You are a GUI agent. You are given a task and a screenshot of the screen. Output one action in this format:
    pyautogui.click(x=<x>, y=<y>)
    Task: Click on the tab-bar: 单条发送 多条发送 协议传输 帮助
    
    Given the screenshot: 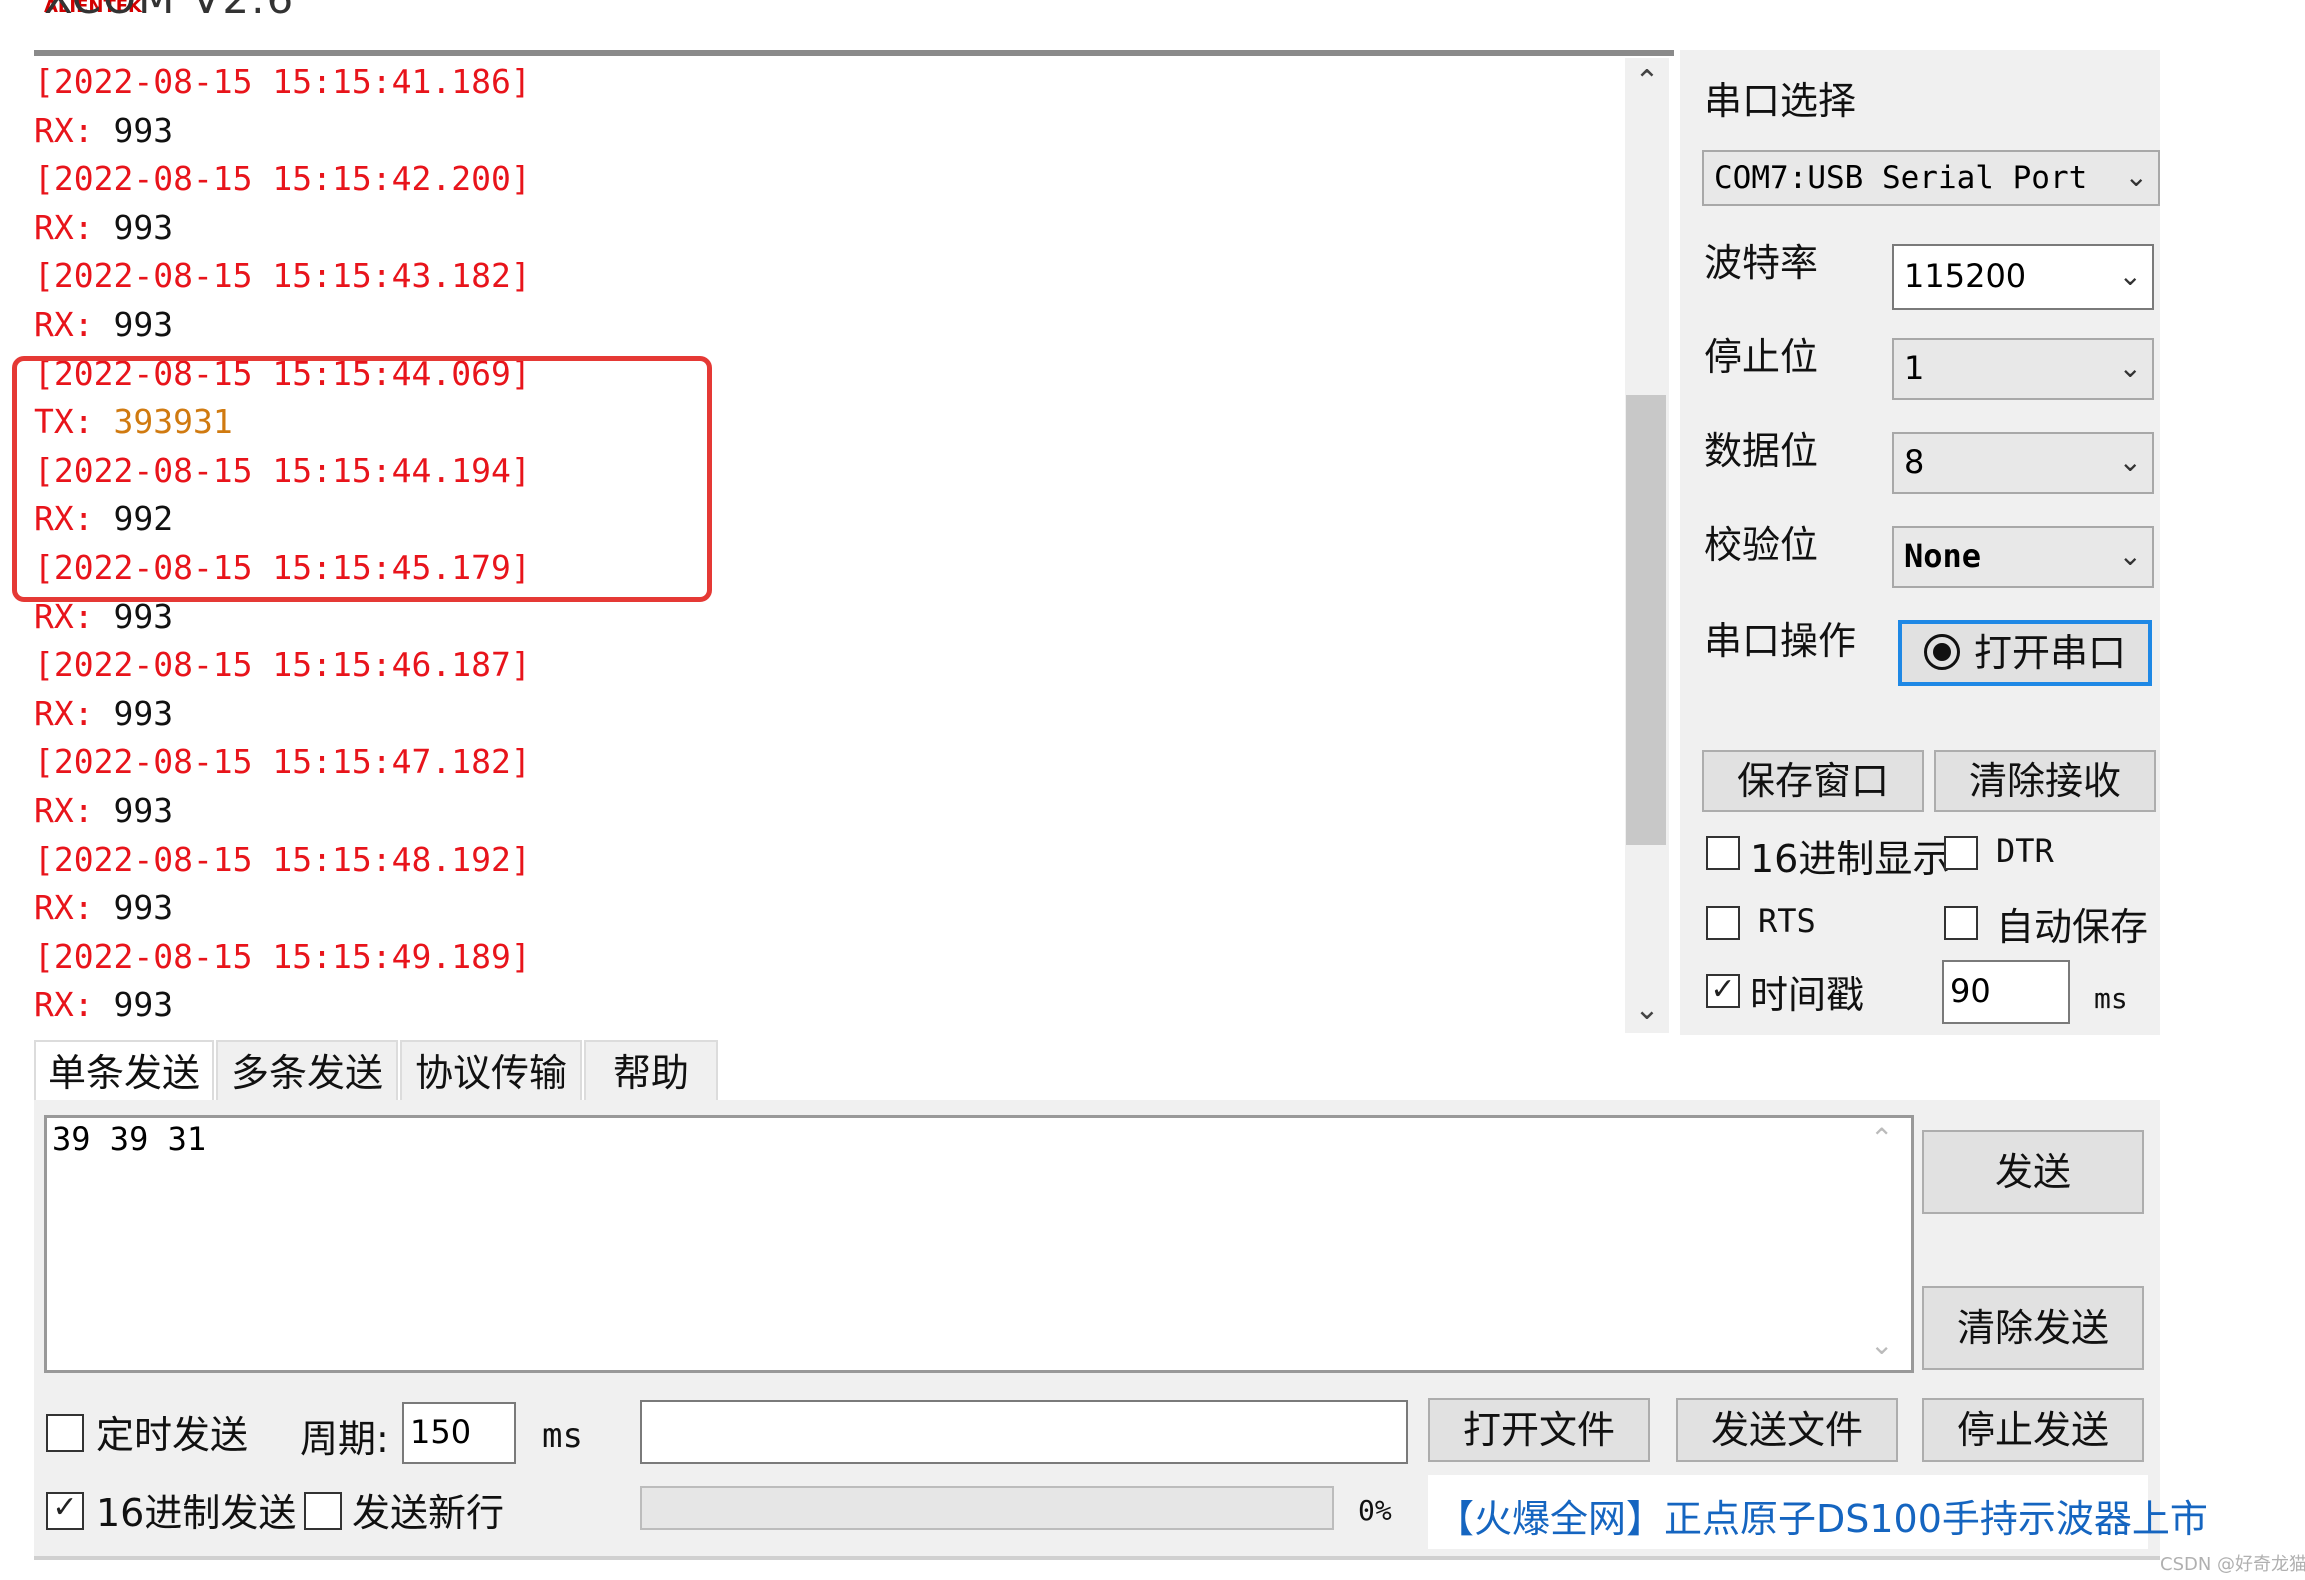 What is the action you would take?
    pyautogui.click(x=1097, y=1071)
    